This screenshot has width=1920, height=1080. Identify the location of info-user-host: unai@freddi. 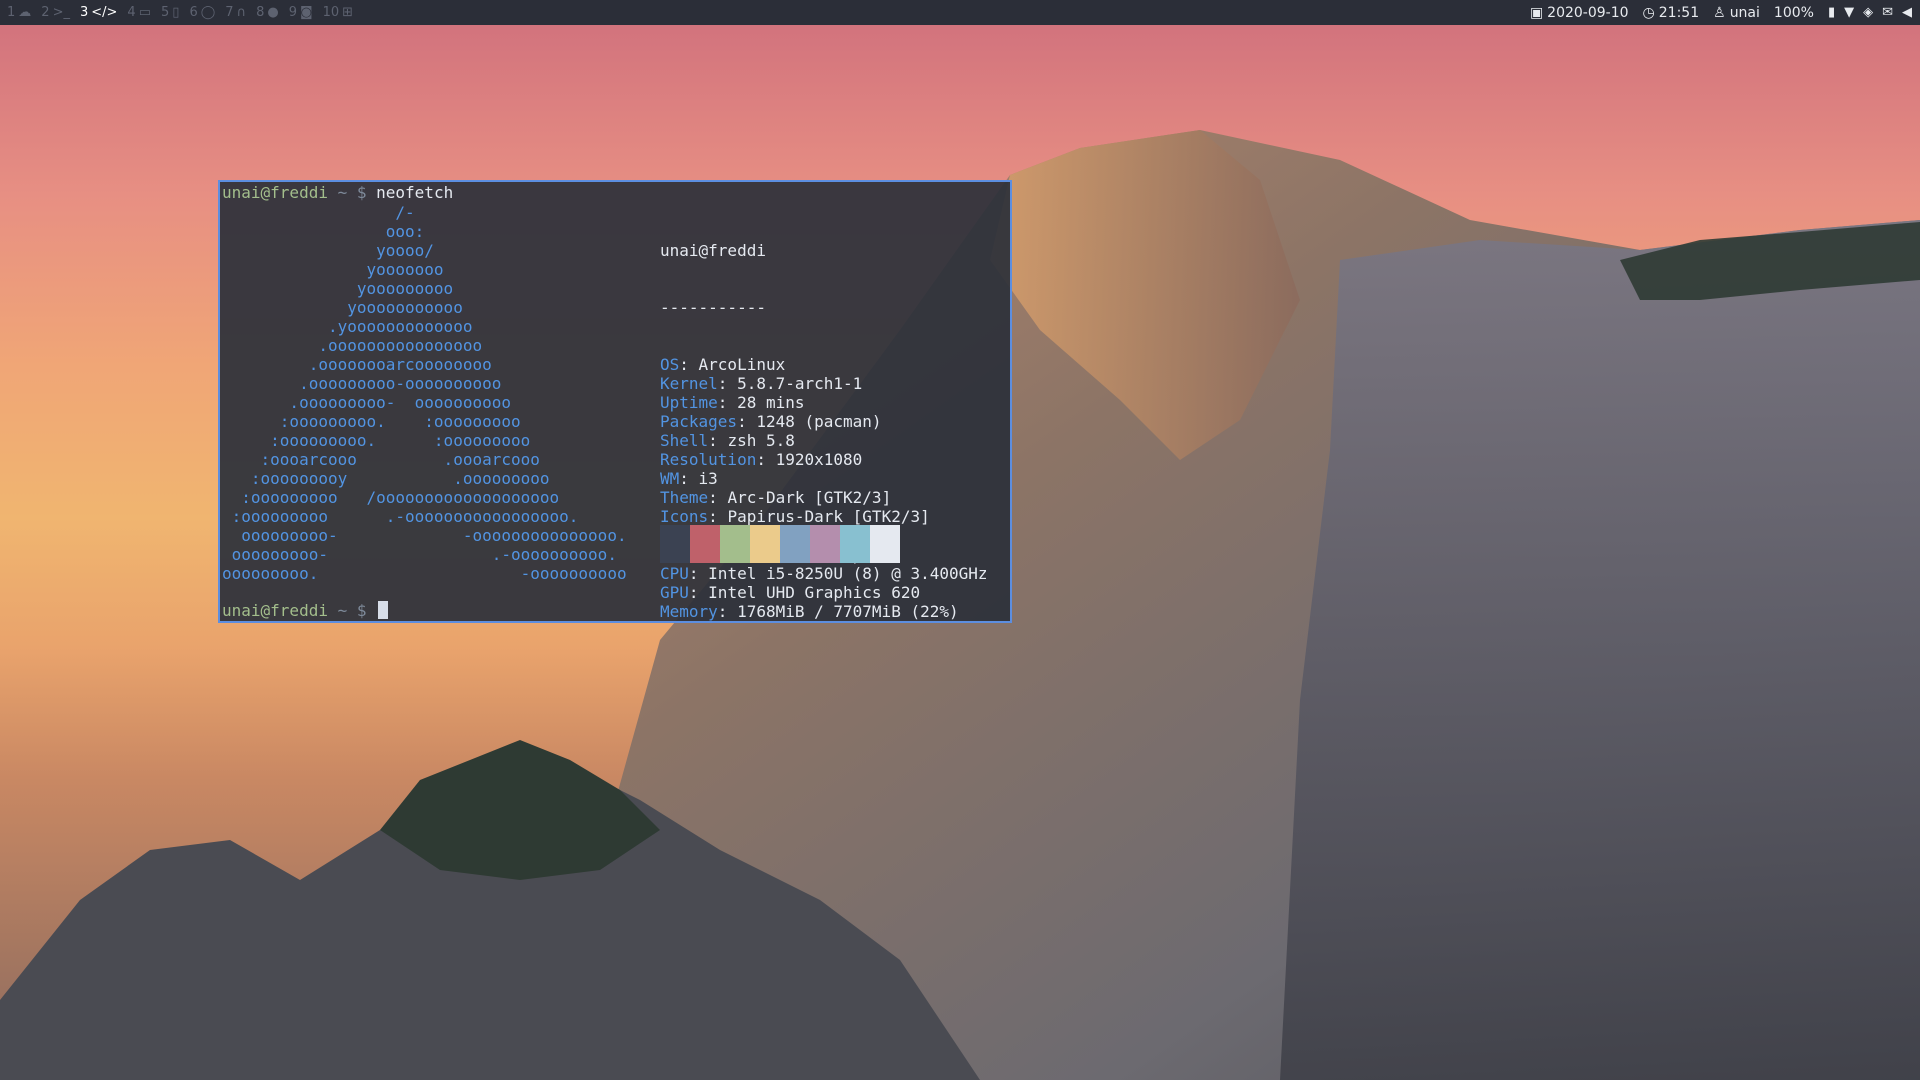
(713, 250).